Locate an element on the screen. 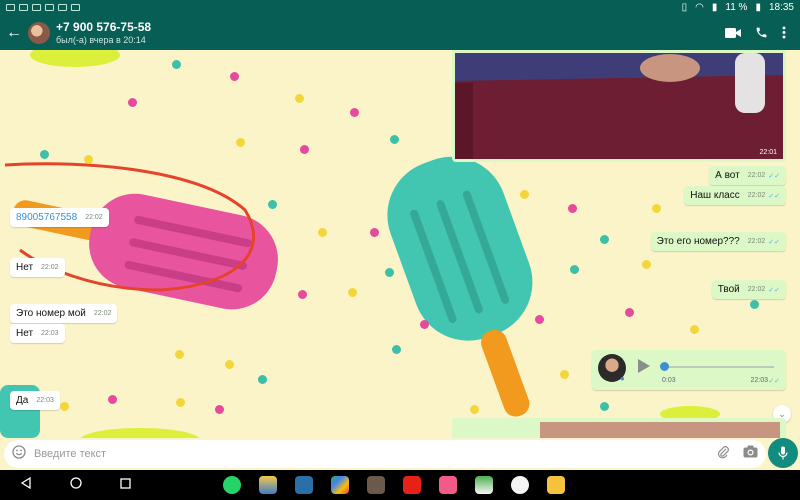 The height and width of the screenshot is (500, 800). record-voice-mic-button is located at coordinates (783, 453).